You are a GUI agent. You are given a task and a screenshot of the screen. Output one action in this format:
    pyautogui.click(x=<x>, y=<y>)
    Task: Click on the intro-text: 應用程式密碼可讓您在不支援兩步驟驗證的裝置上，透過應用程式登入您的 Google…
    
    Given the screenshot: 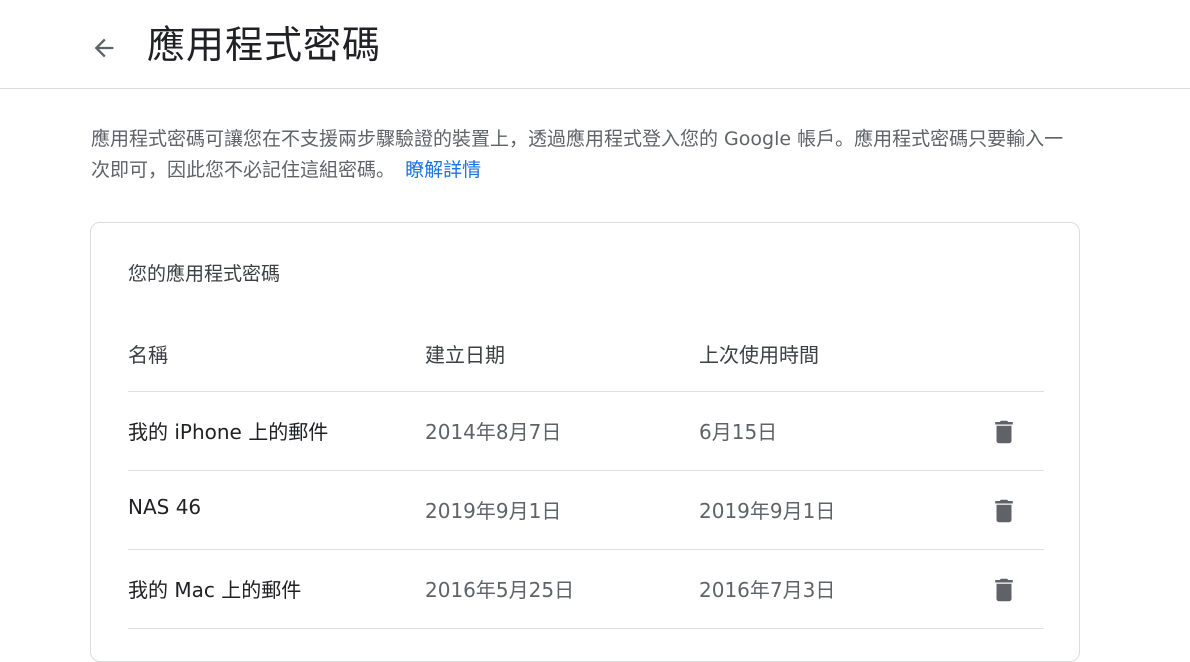 What is the action you would take?
    pyautogui.click(x=577, y=154)
    